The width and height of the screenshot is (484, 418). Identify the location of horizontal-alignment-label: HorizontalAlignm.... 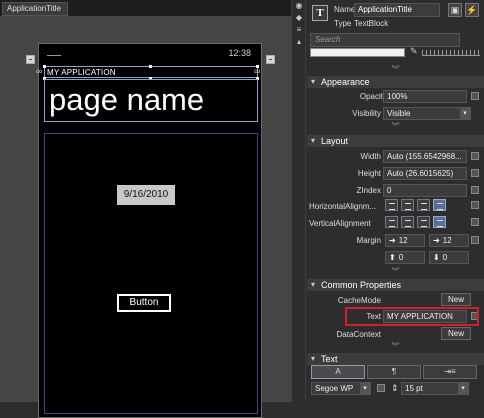
(343, 206).